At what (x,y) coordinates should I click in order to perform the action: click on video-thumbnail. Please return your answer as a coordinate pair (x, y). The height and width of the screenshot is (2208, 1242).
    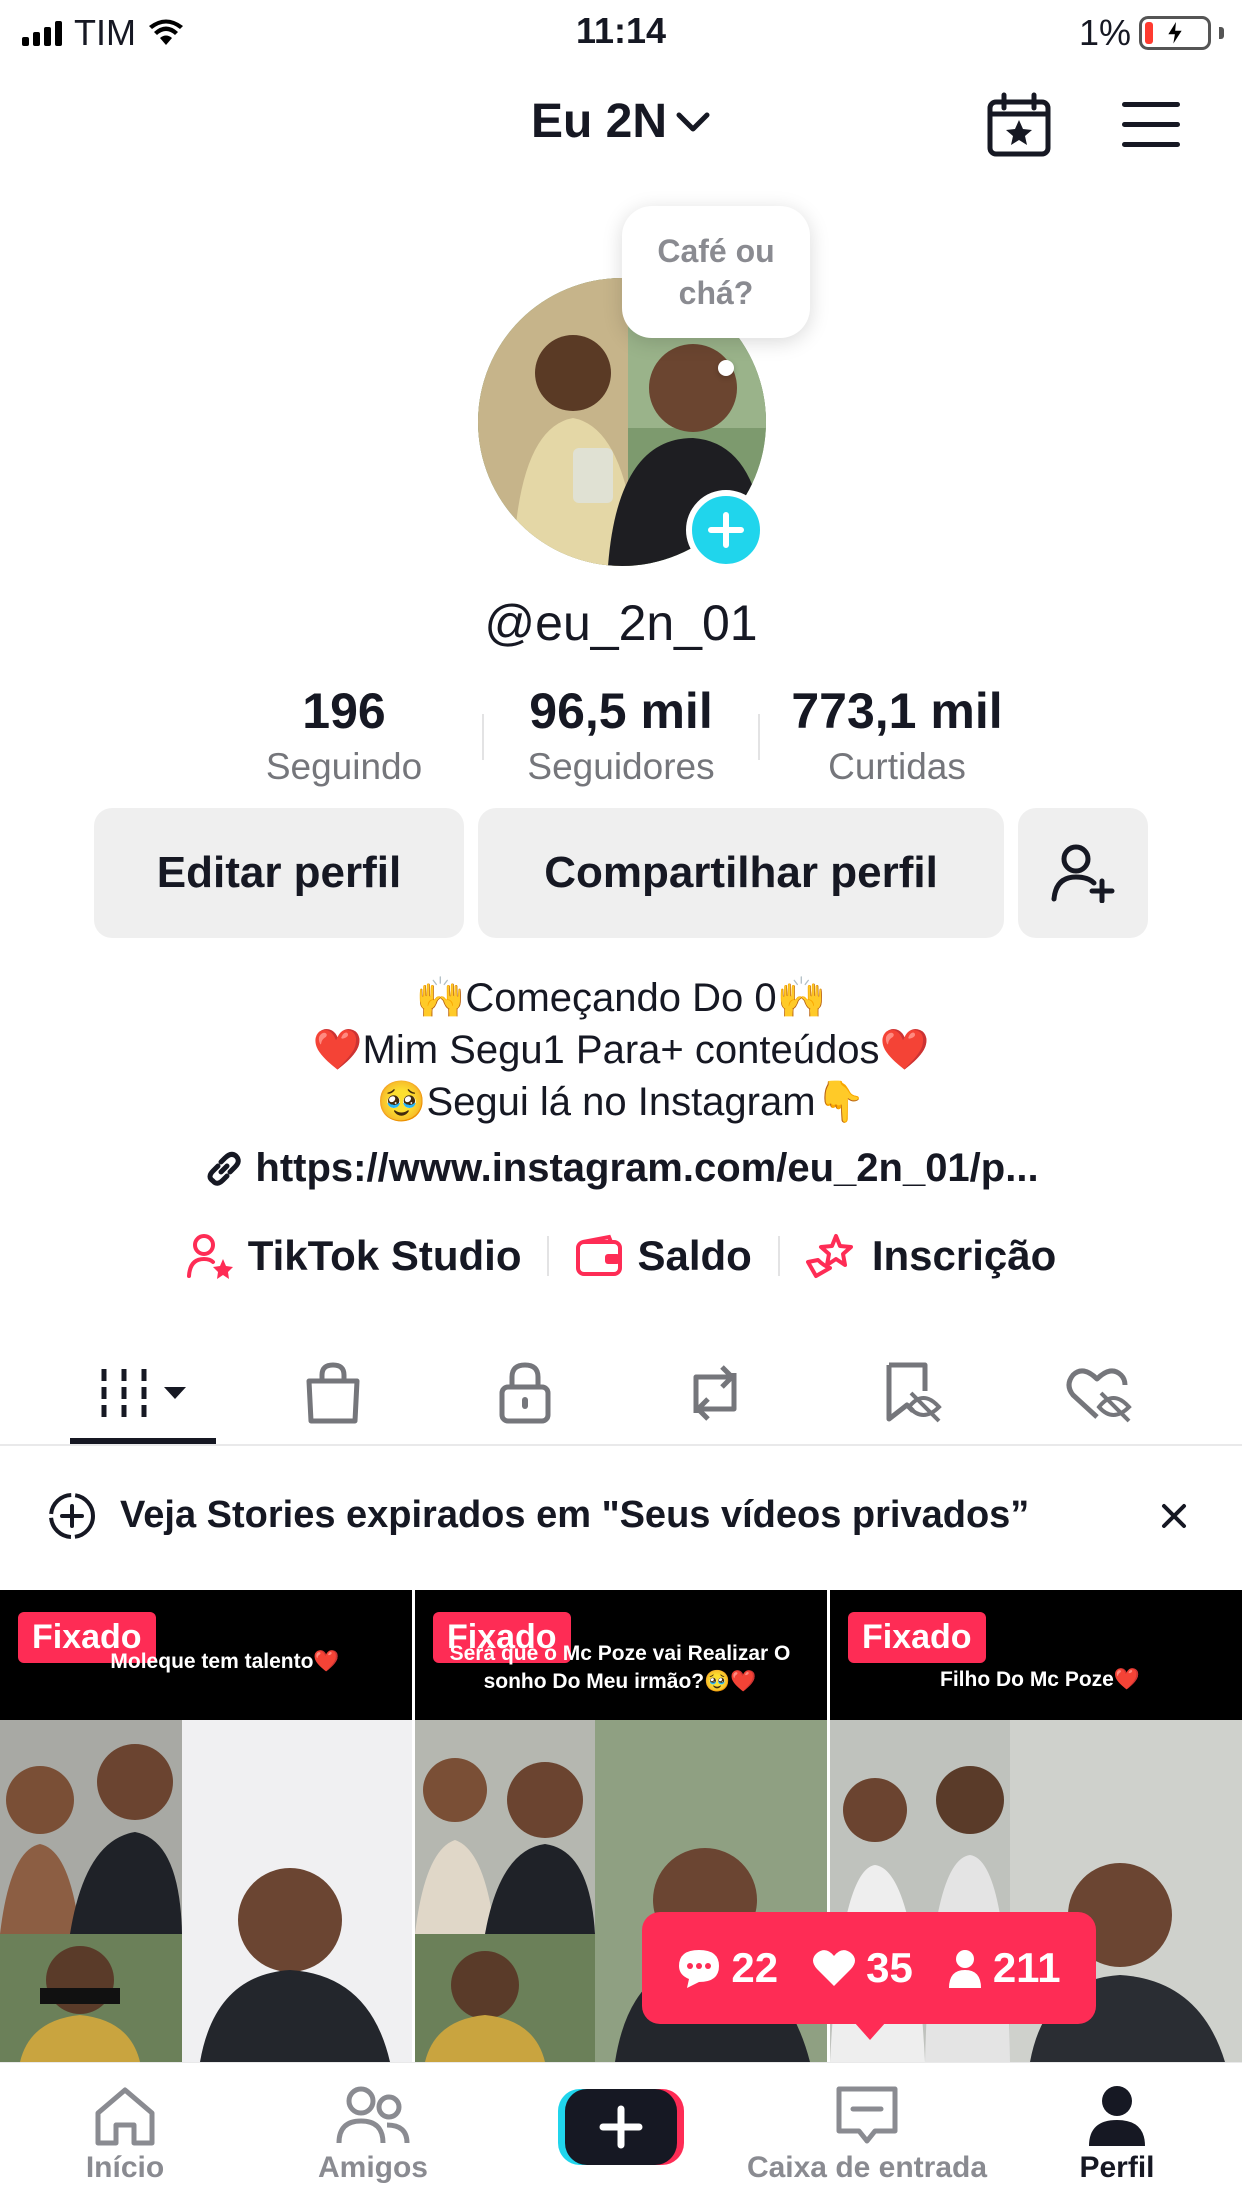
    Looking at the image, I should click on (206, 1891).